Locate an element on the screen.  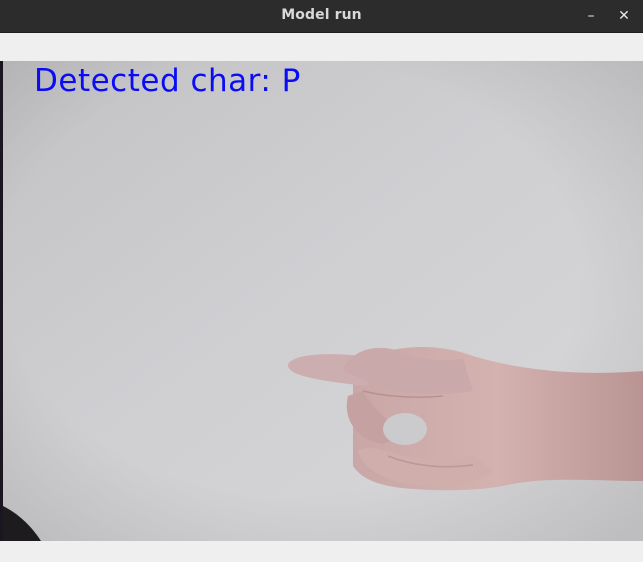
close-button: ✕ is located at coordinates (624, 16).